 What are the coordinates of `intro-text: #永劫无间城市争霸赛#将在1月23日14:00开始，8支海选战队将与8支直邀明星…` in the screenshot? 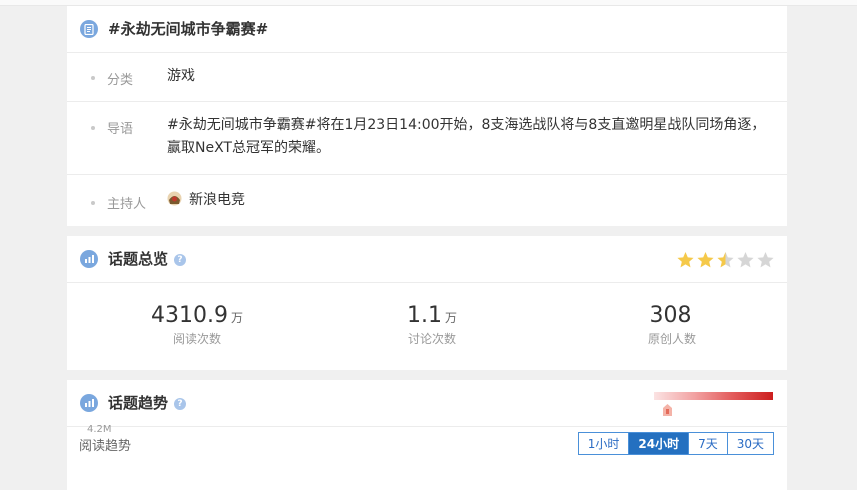 It's located at (466, 136).